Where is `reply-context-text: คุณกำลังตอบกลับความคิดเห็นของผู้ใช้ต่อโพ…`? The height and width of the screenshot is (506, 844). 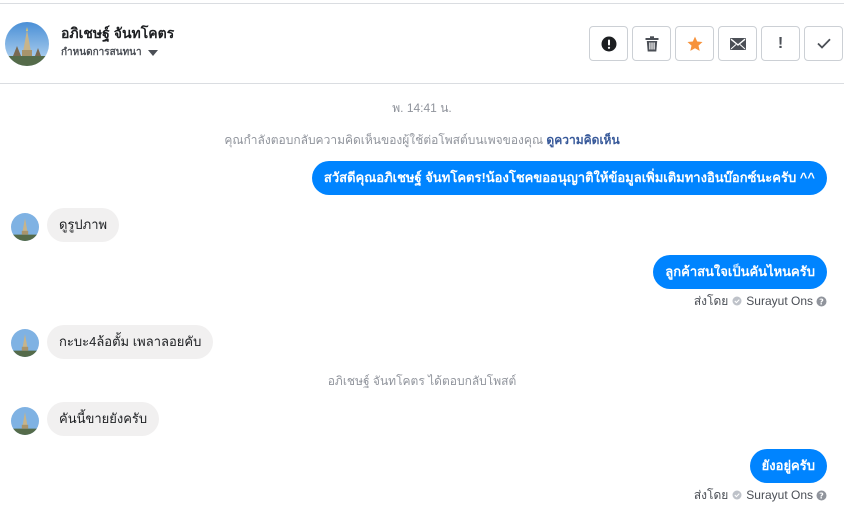 reply-context-text: คุณกำลังตอบกลับความคิดเห็นของผู้ใช้ต่อโพ… is located at coordinates (384, 140).